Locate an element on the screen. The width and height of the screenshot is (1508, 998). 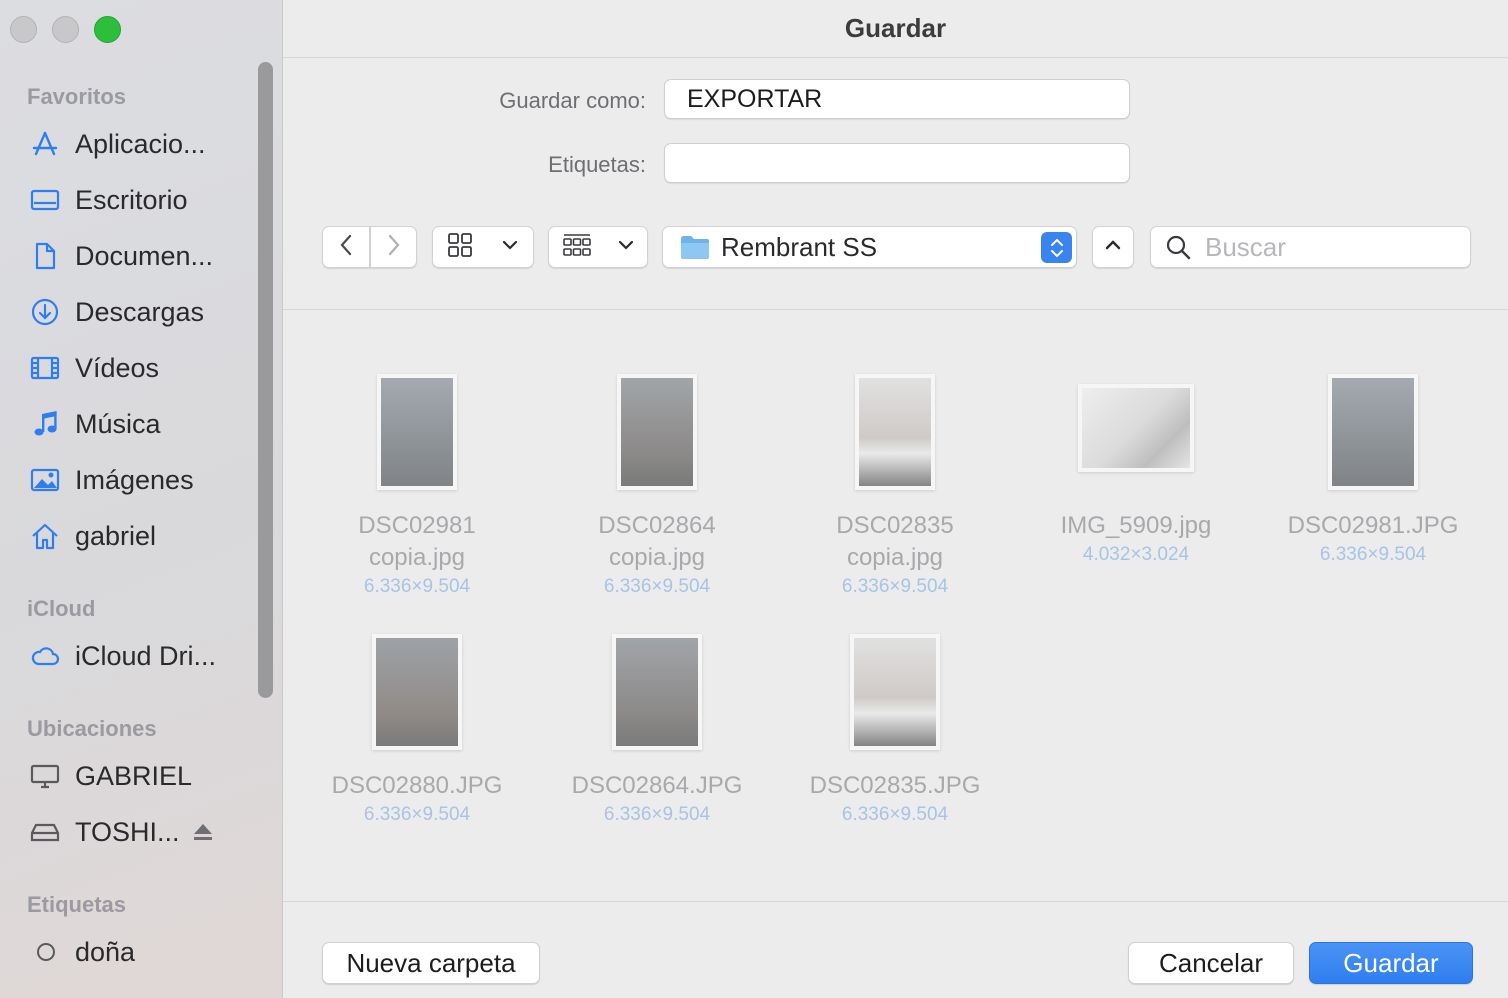
sidebar-item-label: gabriel is located at coordinates (116, 535).